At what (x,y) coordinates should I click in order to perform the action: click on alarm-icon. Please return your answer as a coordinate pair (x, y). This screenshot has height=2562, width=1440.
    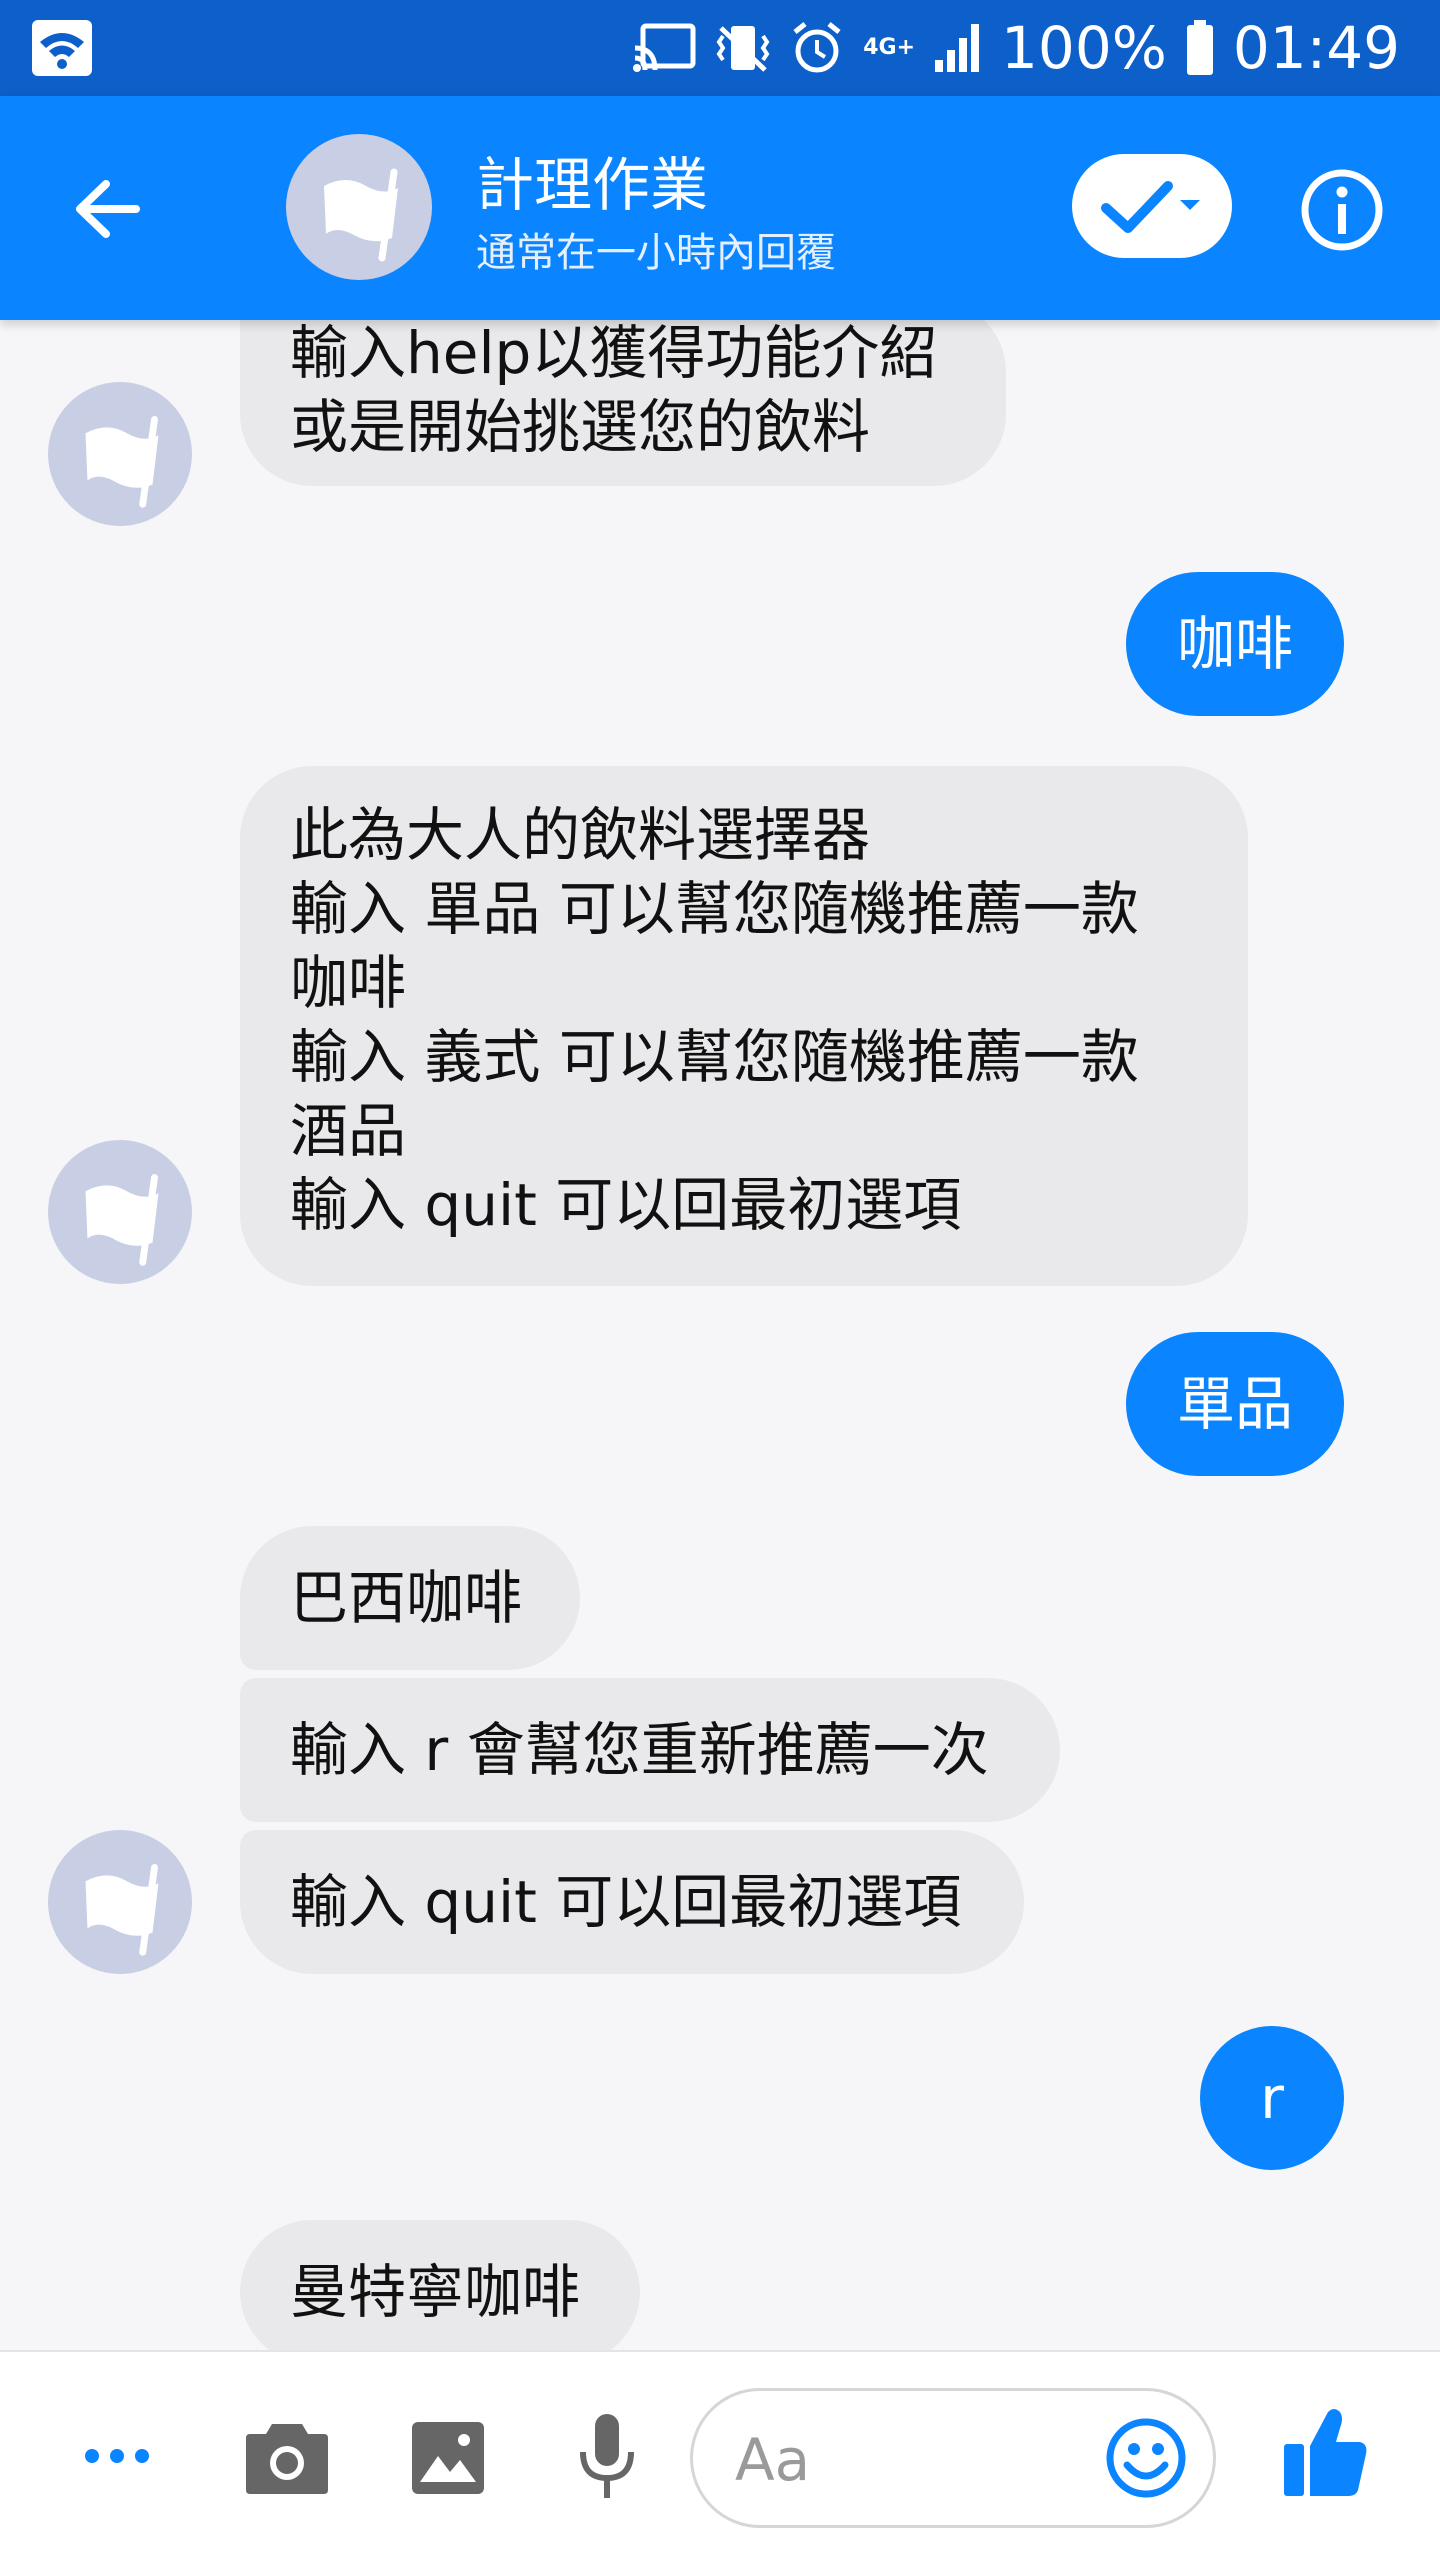
    Looking at the image, I should click on (817, 48).